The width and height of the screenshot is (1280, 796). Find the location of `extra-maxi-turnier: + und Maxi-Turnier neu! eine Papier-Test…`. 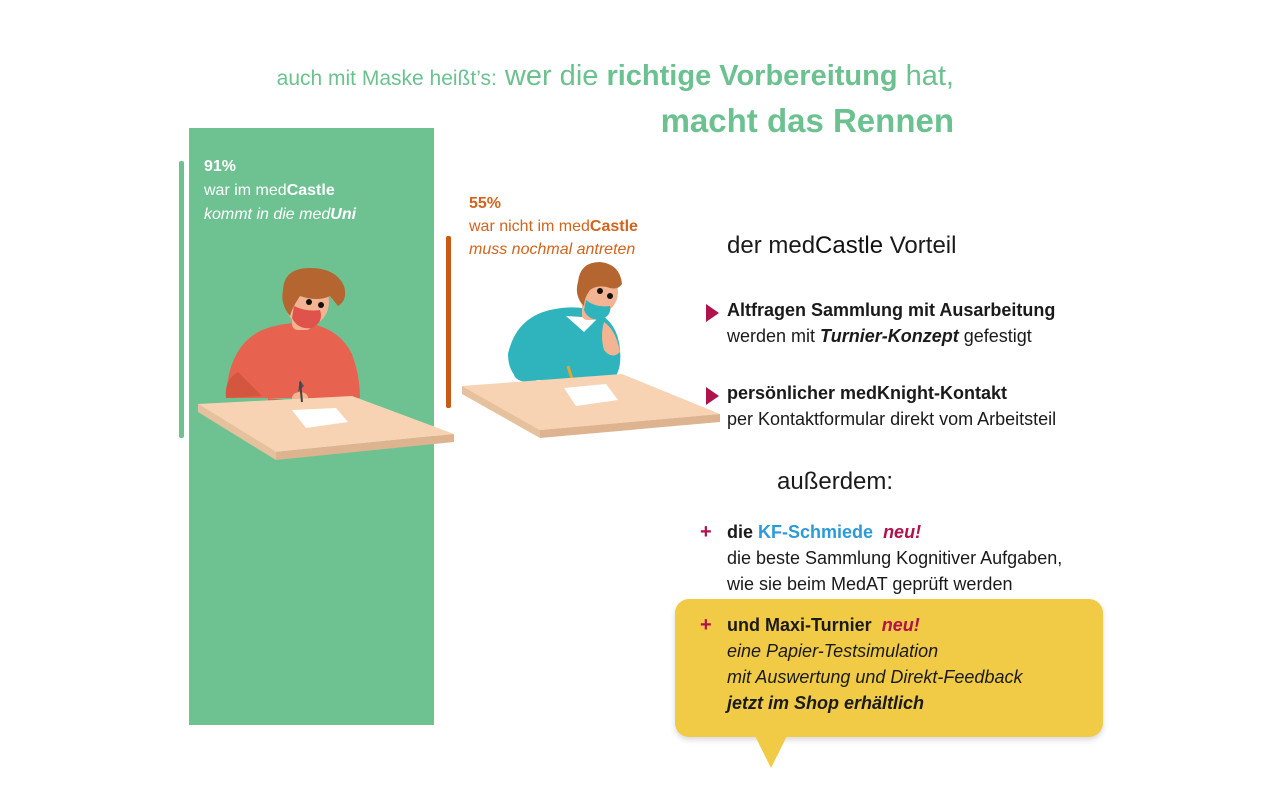

extra-maxi-turnier: + und Maxi-Turnier neu! eine Papier-Test… is located at coordinates (910, 667).